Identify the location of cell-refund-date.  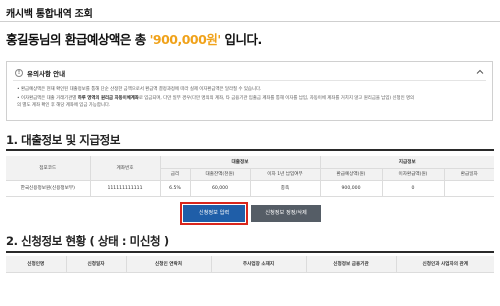
(468, 188).